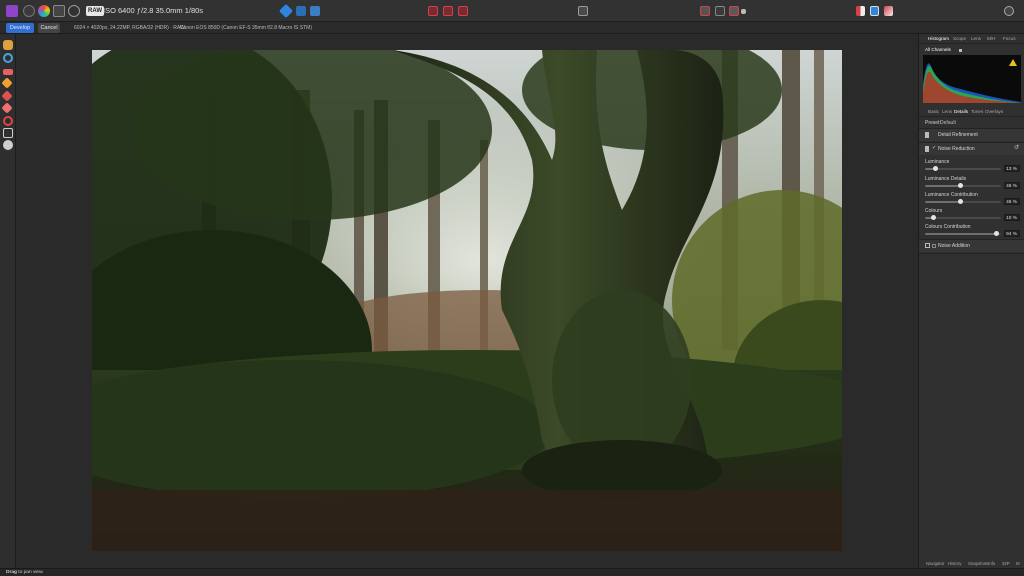  I want to click on tab-info: Info, so click(991, 563).